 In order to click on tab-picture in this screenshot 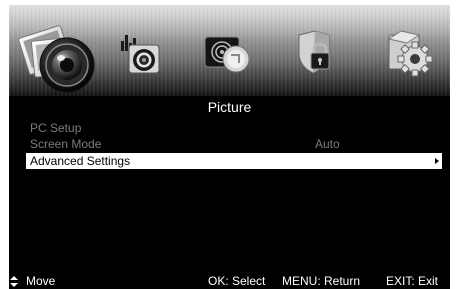, I will do `click(57, 56)`.